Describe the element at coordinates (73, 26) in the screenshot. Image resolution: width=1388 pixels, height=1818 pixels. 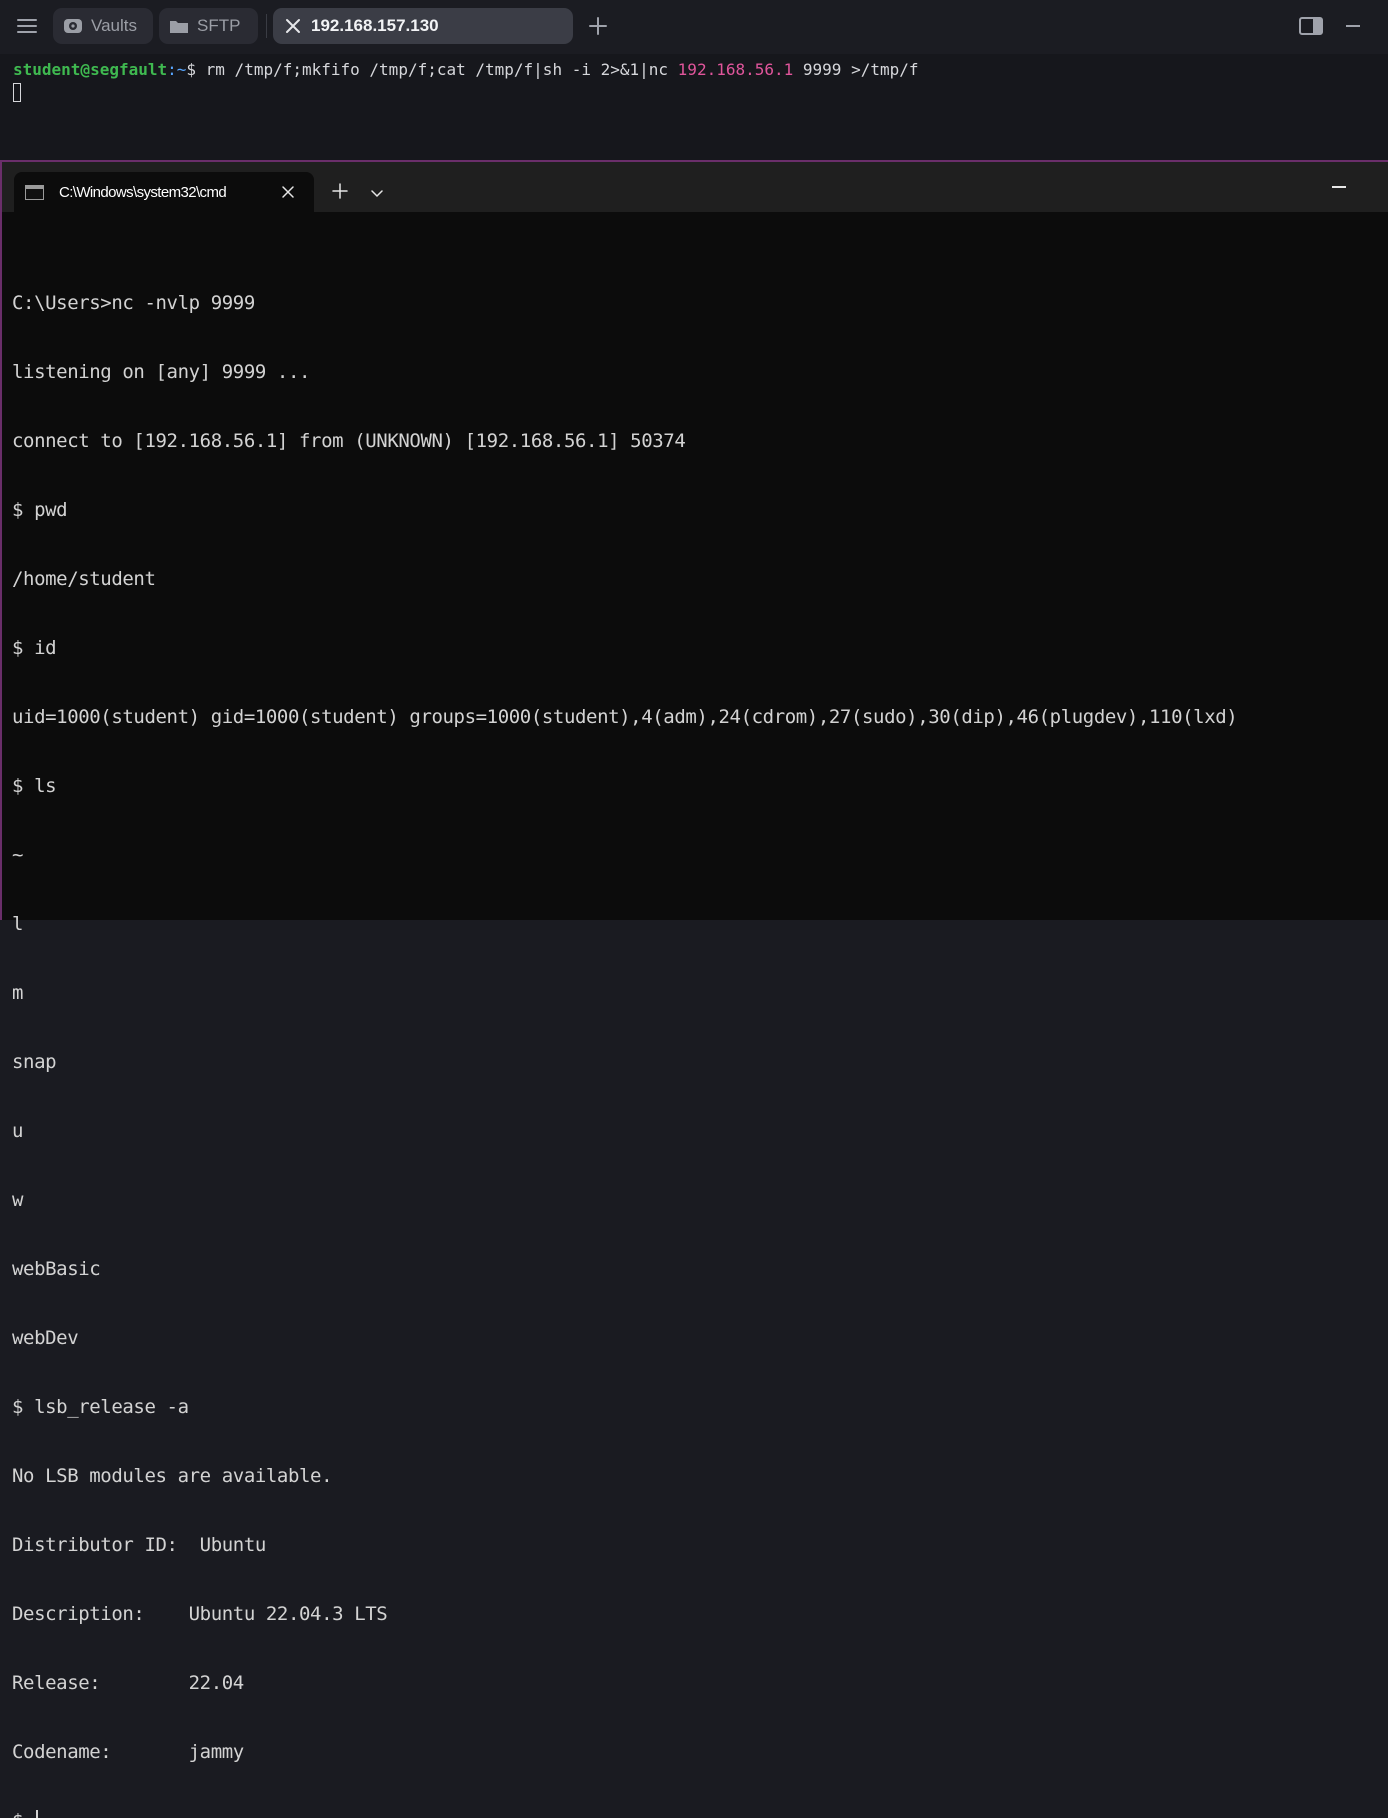
I see `vault-icon` at that location.